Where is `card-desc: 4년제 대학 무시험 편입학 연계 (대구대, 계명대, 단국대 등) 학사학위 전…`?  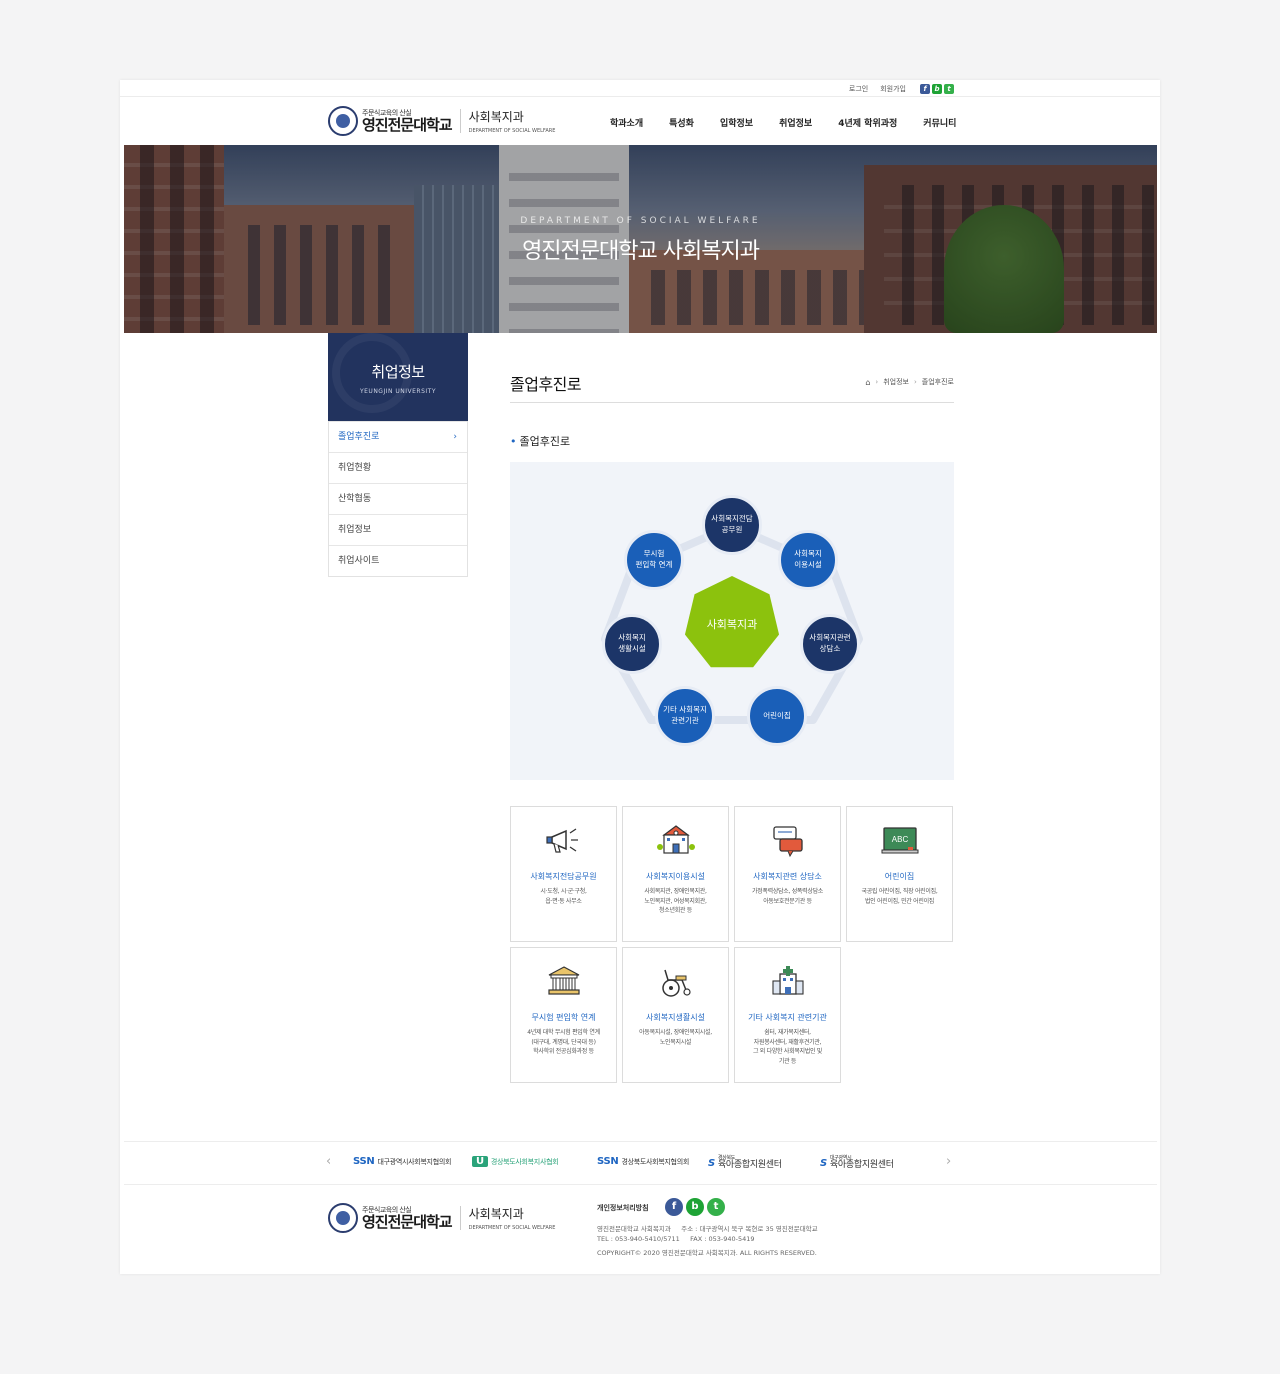
card-desc: 4년제 대학 무시험 편입학 연계 (대구대, 계명대, 단국대 등) 학사학위 전… is located at coordinates (563, 1042).